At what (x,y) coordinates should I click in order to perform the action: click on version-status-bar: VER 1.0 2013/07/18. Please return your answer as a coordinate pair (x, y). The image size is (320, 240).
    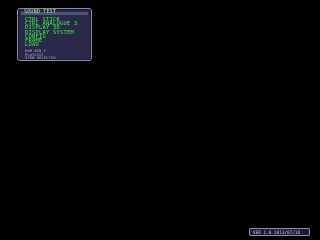
    Looking at the image, I should click on (279, 232).